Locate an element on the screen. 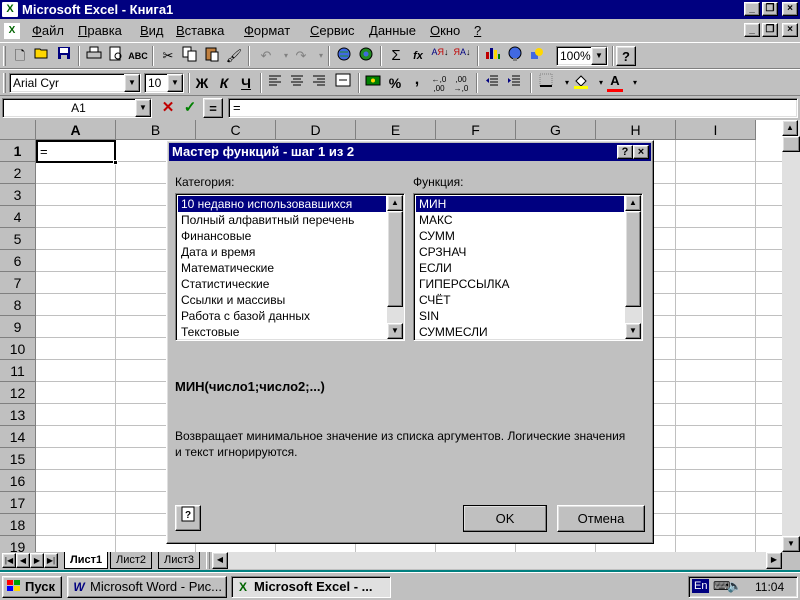  row-header-14: 14 is located at coordinates (18, 437).